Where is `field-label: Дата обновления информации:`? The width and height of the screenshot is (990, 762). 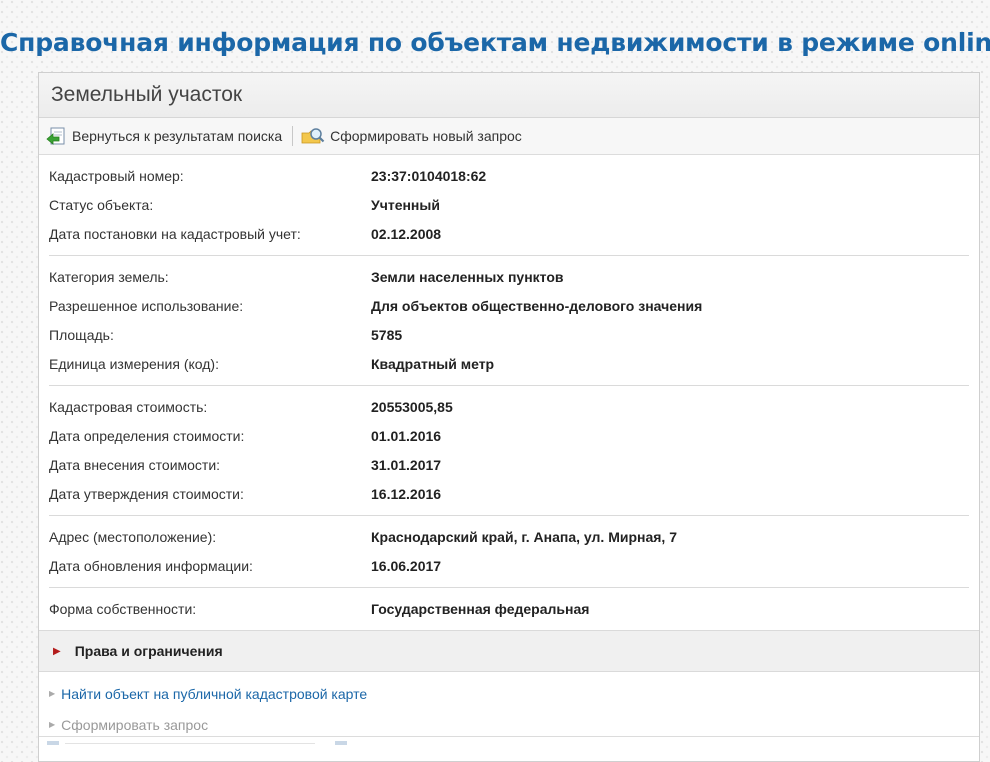 field-label: Дата обновления информации: is located at coordinates (151, 565).